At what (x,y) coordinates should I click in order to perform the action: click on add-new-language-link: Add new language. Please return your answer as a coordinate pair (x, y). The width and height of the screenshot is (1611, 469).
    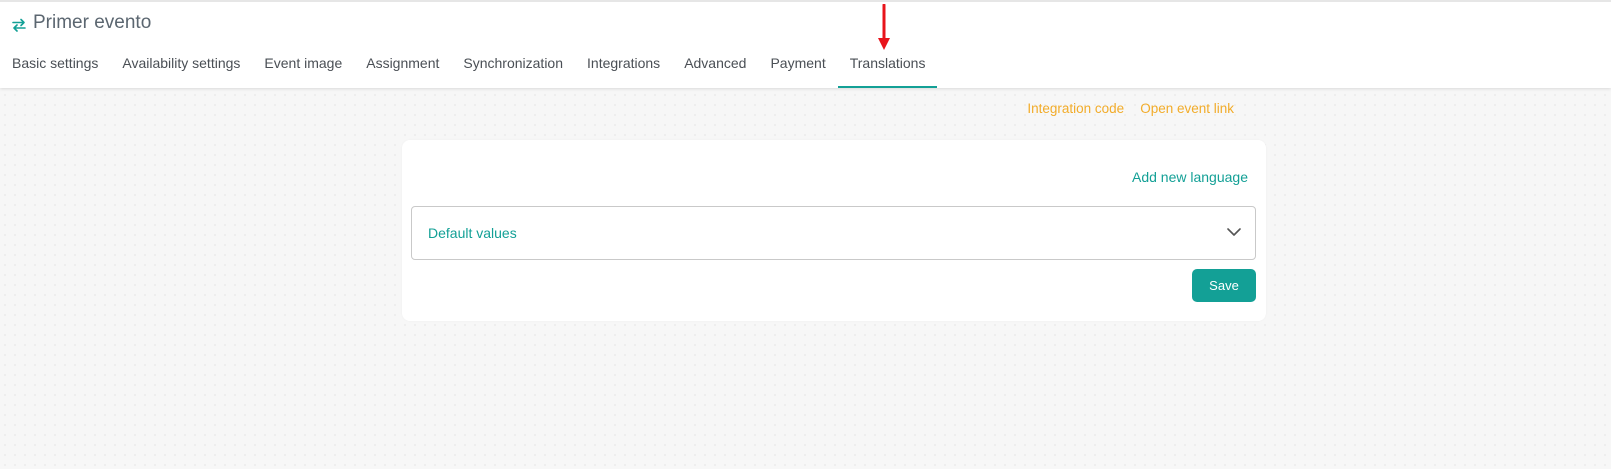
    Looking at the image, I should click on (1190, 177).